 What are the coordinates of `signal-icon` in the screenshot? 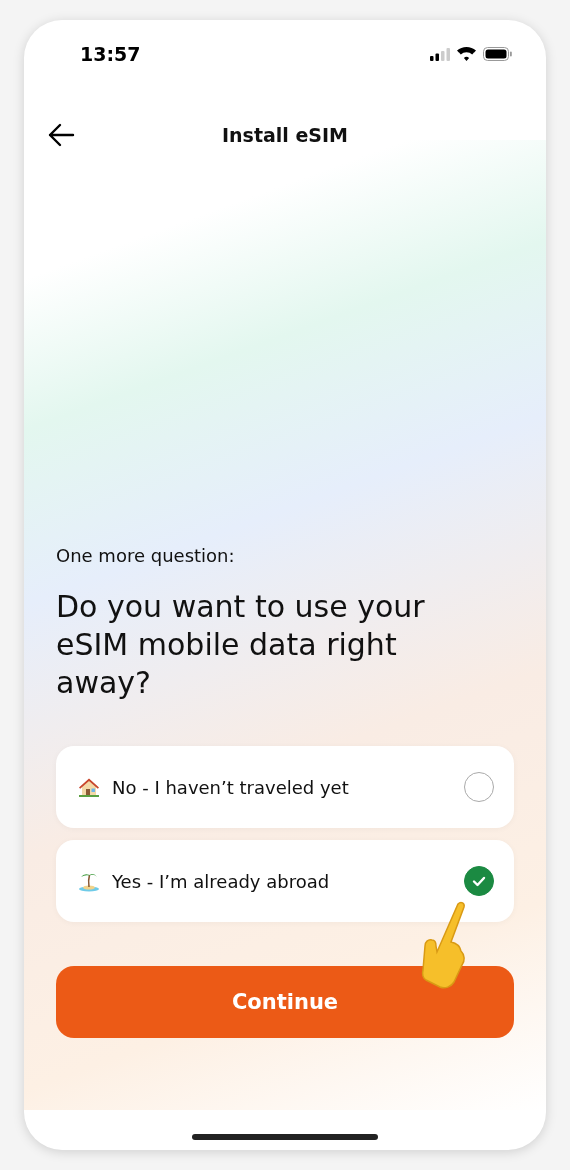 It's located at (440, 54).